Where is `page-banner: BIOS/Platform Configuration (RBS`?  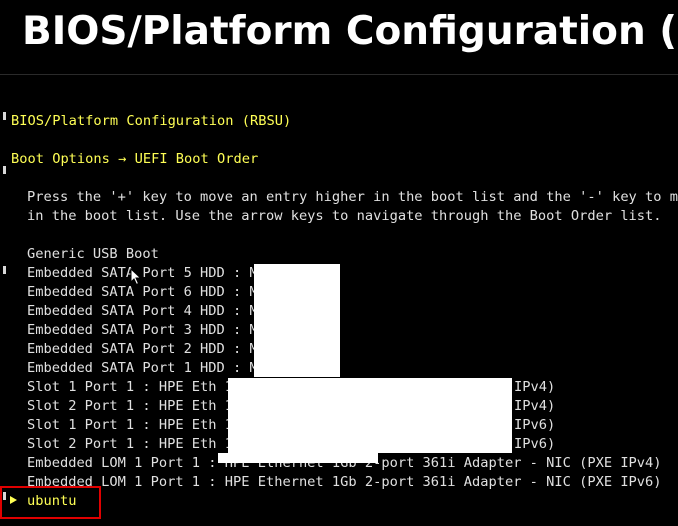
page-banner: BIOS/Platform Configuration (RBS is located at coordinates (339, 37).